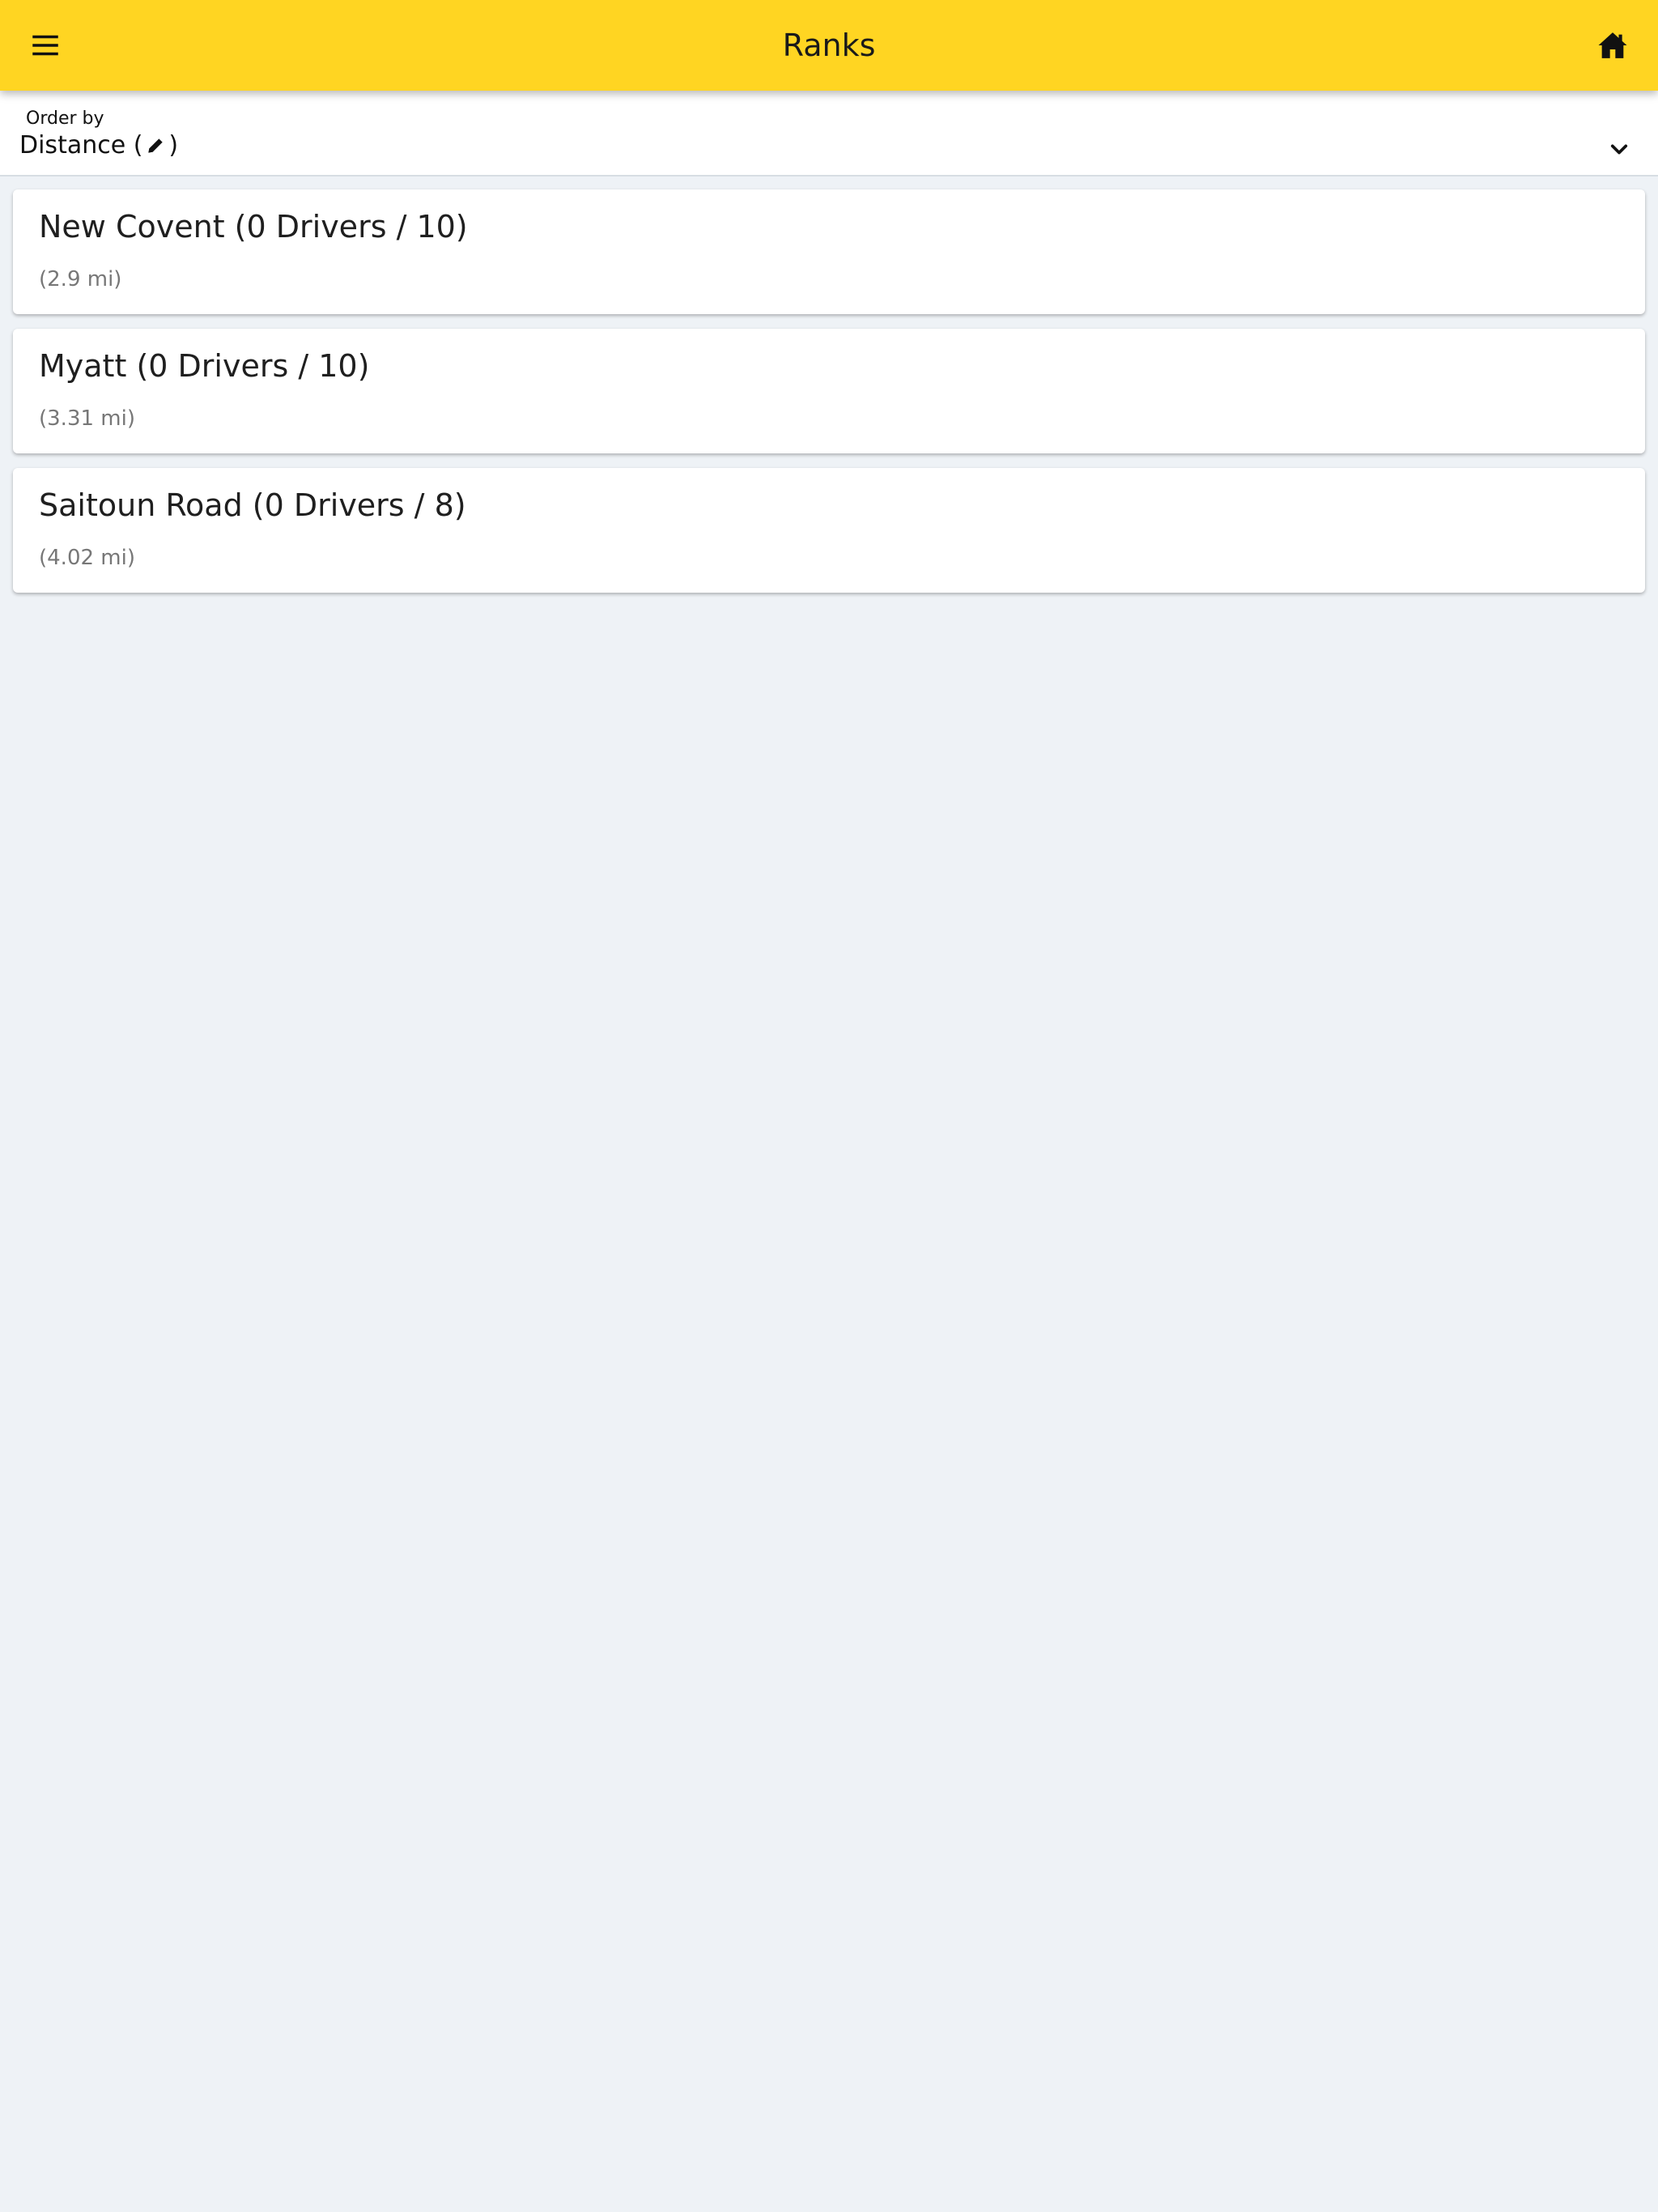 This screenshot has width=1658, height=2212. I want to click on rank-distance: (4.02 mi), so click(87, 558).